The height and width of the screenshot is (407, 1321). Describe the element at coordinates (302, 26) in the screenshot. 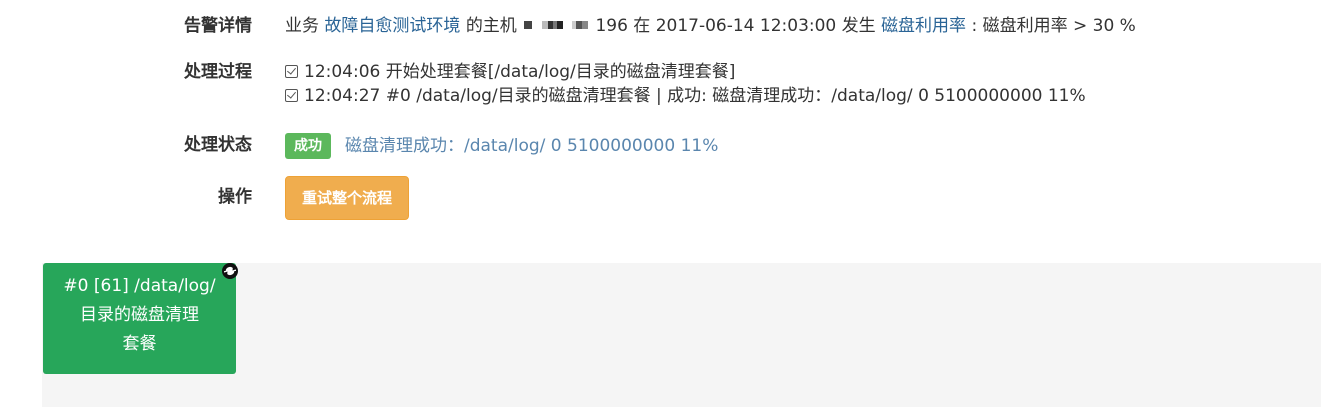

I see `detail-prefix: 业务` at that location.